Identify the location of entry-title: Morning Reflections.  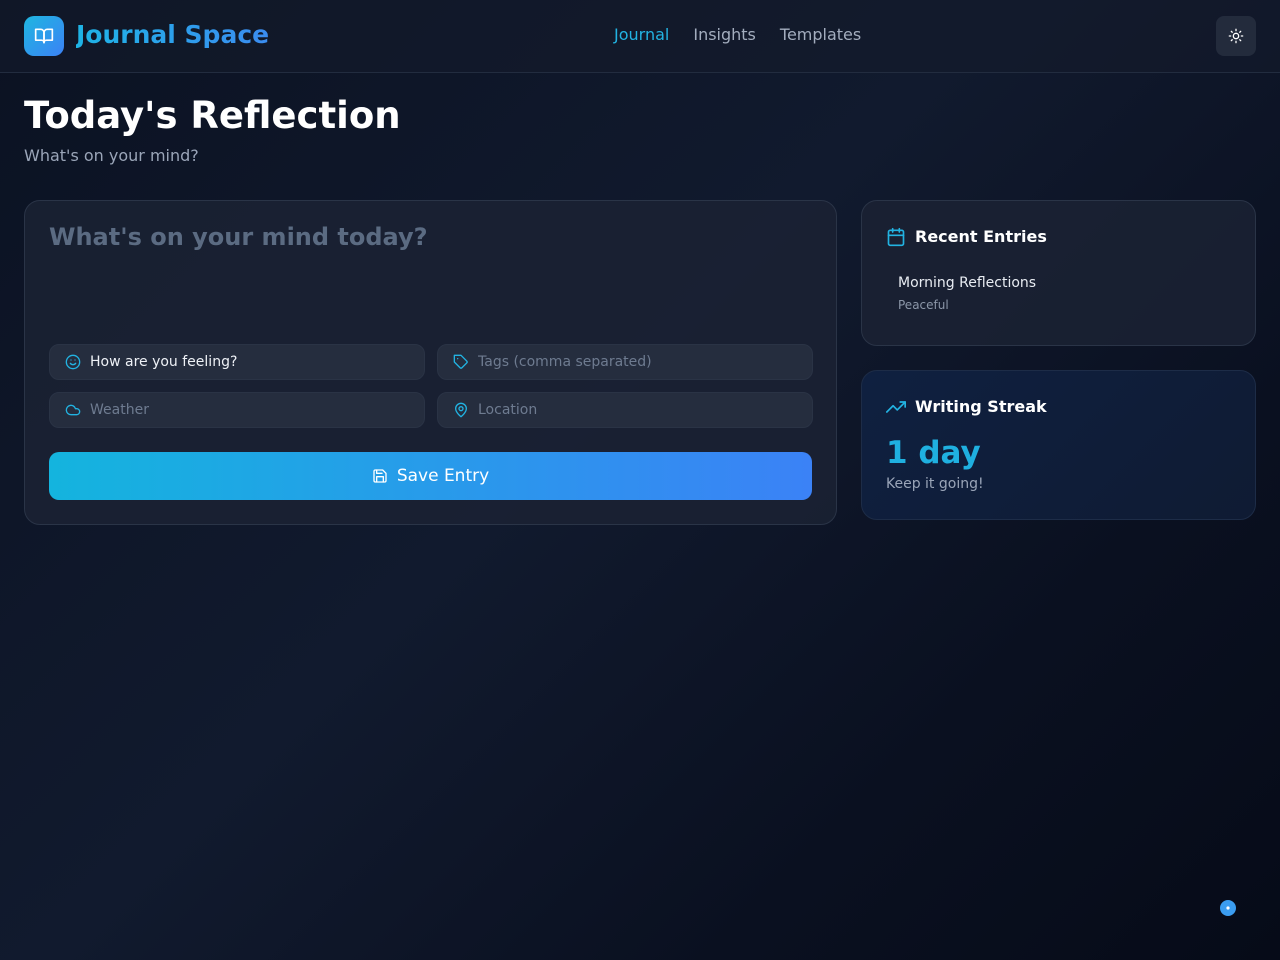
(967, 283).